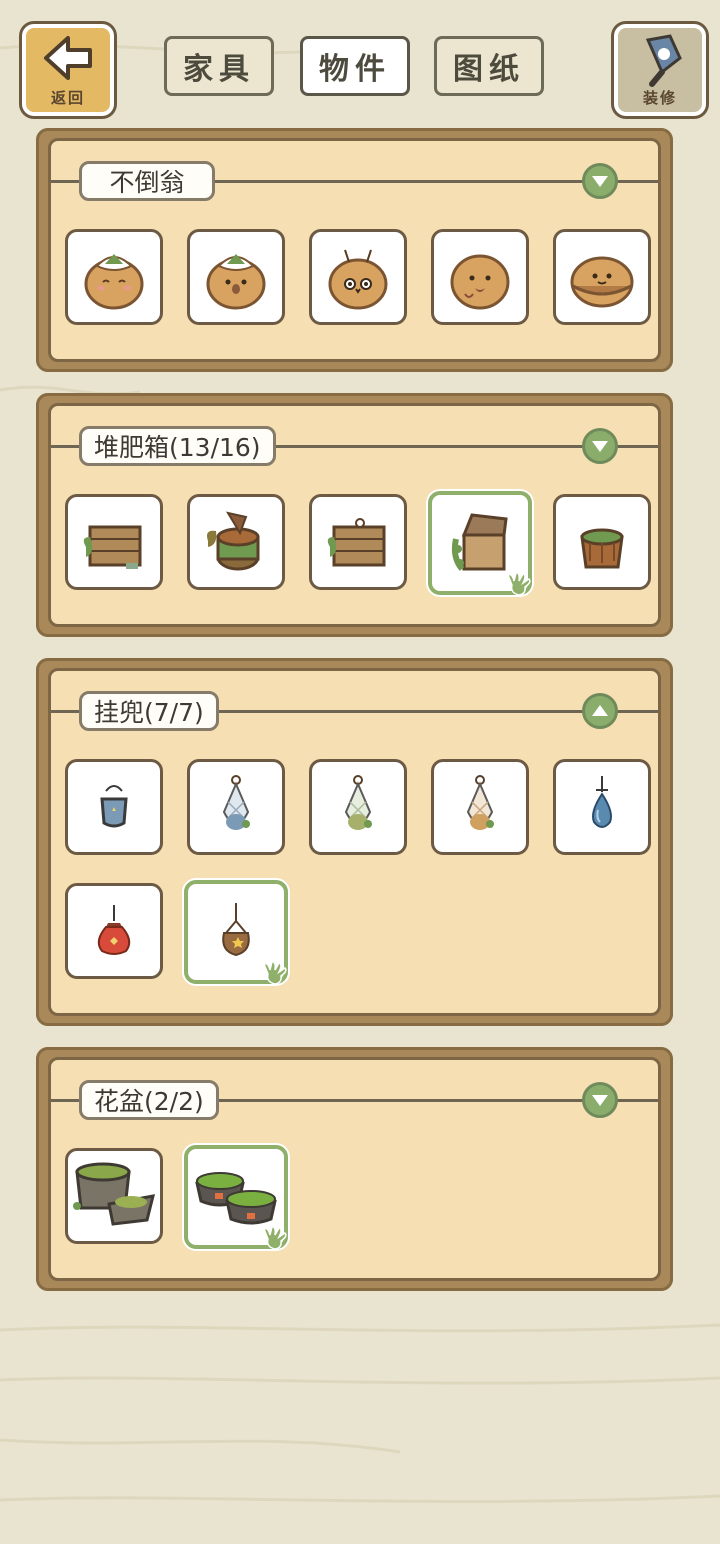  I want to click on category-label: 不倒翁, so click(147, 181).